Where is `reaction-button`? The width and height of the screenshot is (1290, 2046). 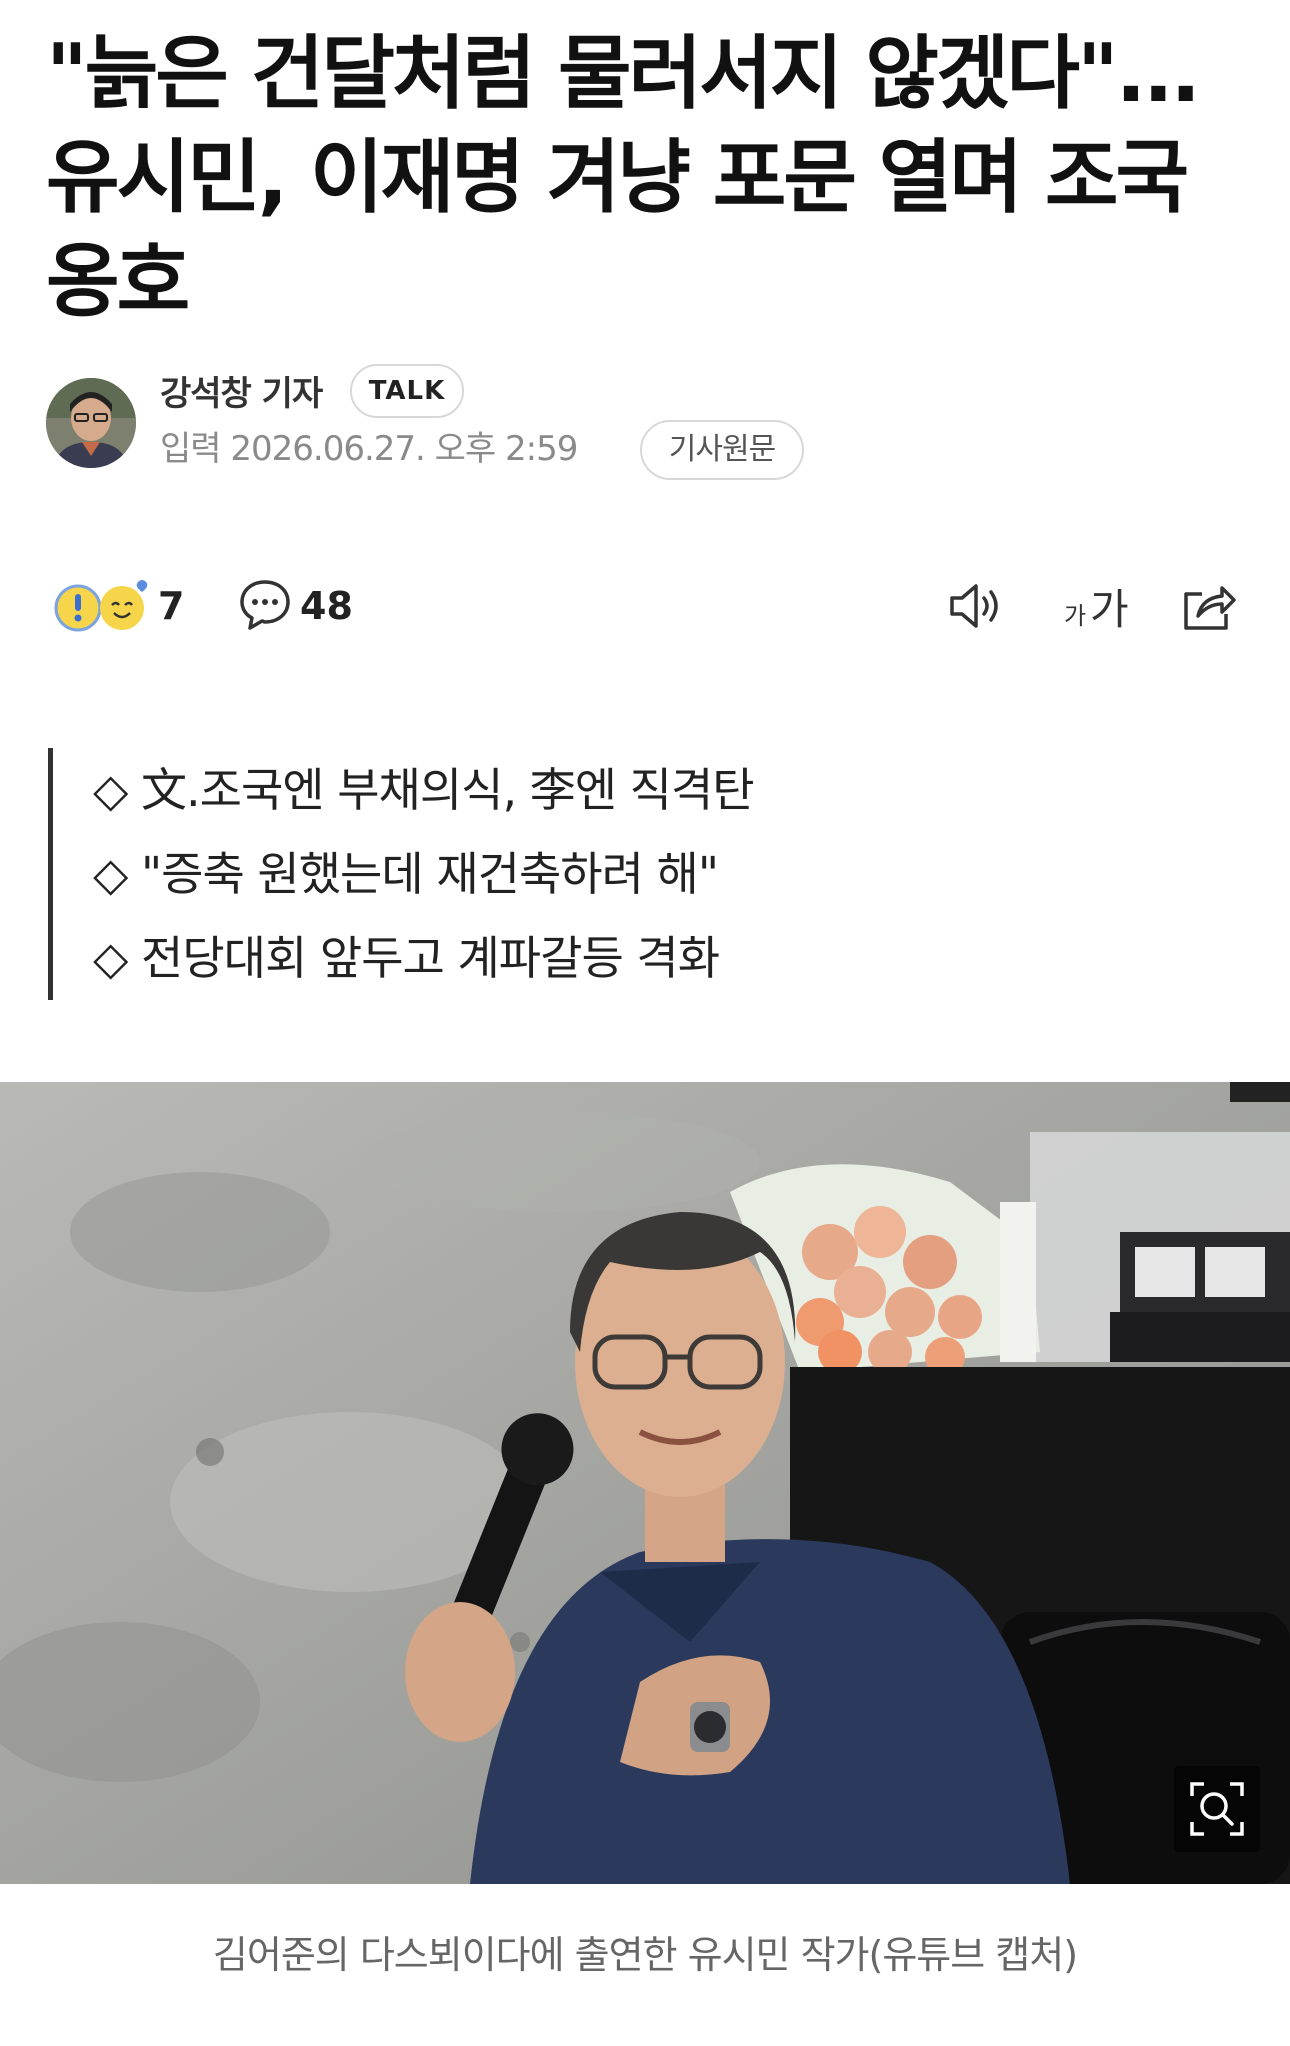 reaction-button is located at coordinates (107, 606).